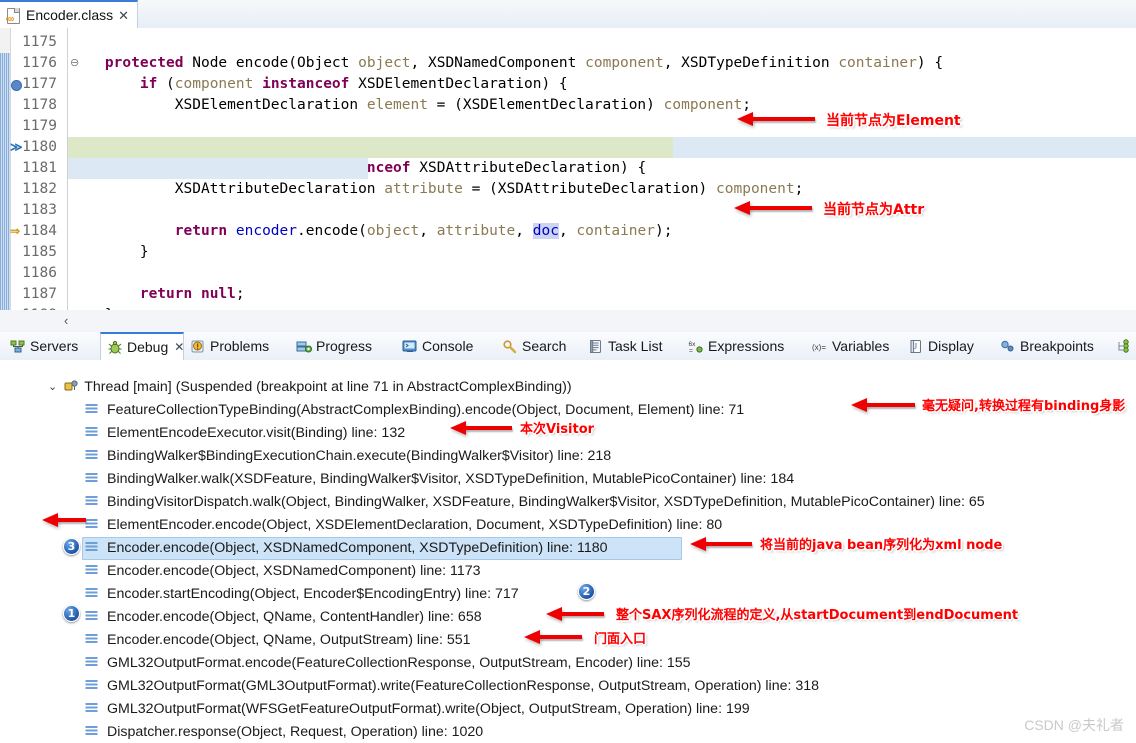 This screenshot has height=743, width=1136. What do you see at coordinates (39, 273) in the screenshot?
I see `line-number: 1186` at bounding box center [39, 273].